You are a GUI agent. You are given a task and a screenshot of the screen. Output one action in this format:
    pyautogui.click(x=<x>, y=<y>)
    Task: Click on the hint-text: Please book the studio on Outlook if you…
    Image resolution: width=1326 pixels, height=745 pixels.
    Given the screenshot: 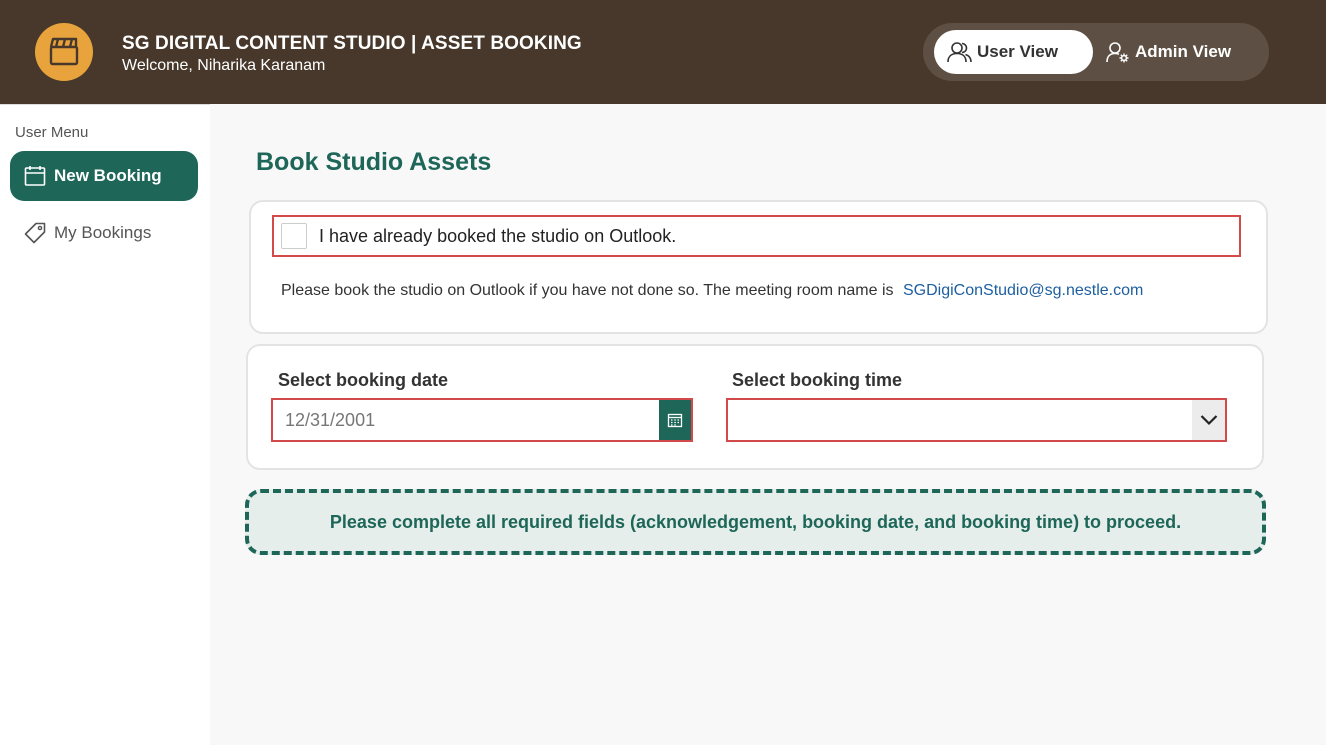 What is the action you would take?
    pyautogui.click(x=587, y=290)
    